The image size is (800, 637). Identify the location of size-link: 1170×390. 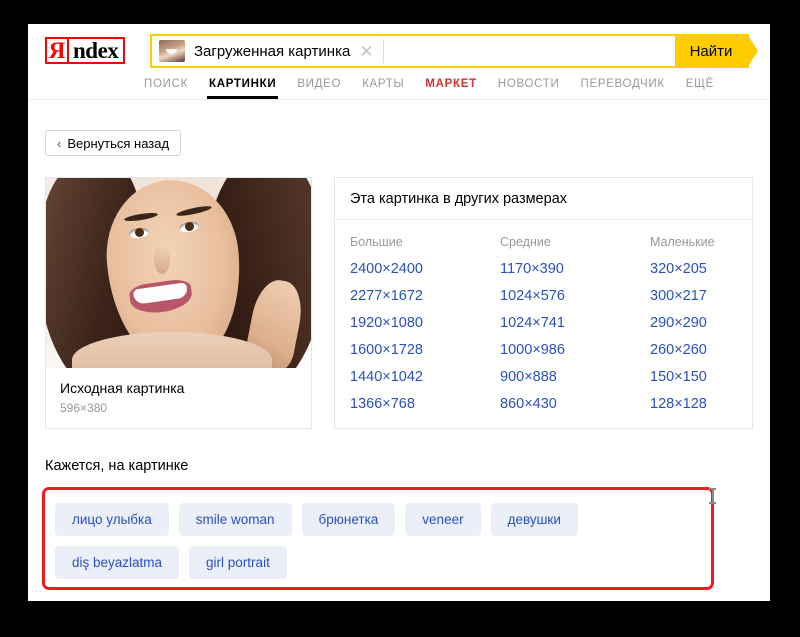
(575, 269).